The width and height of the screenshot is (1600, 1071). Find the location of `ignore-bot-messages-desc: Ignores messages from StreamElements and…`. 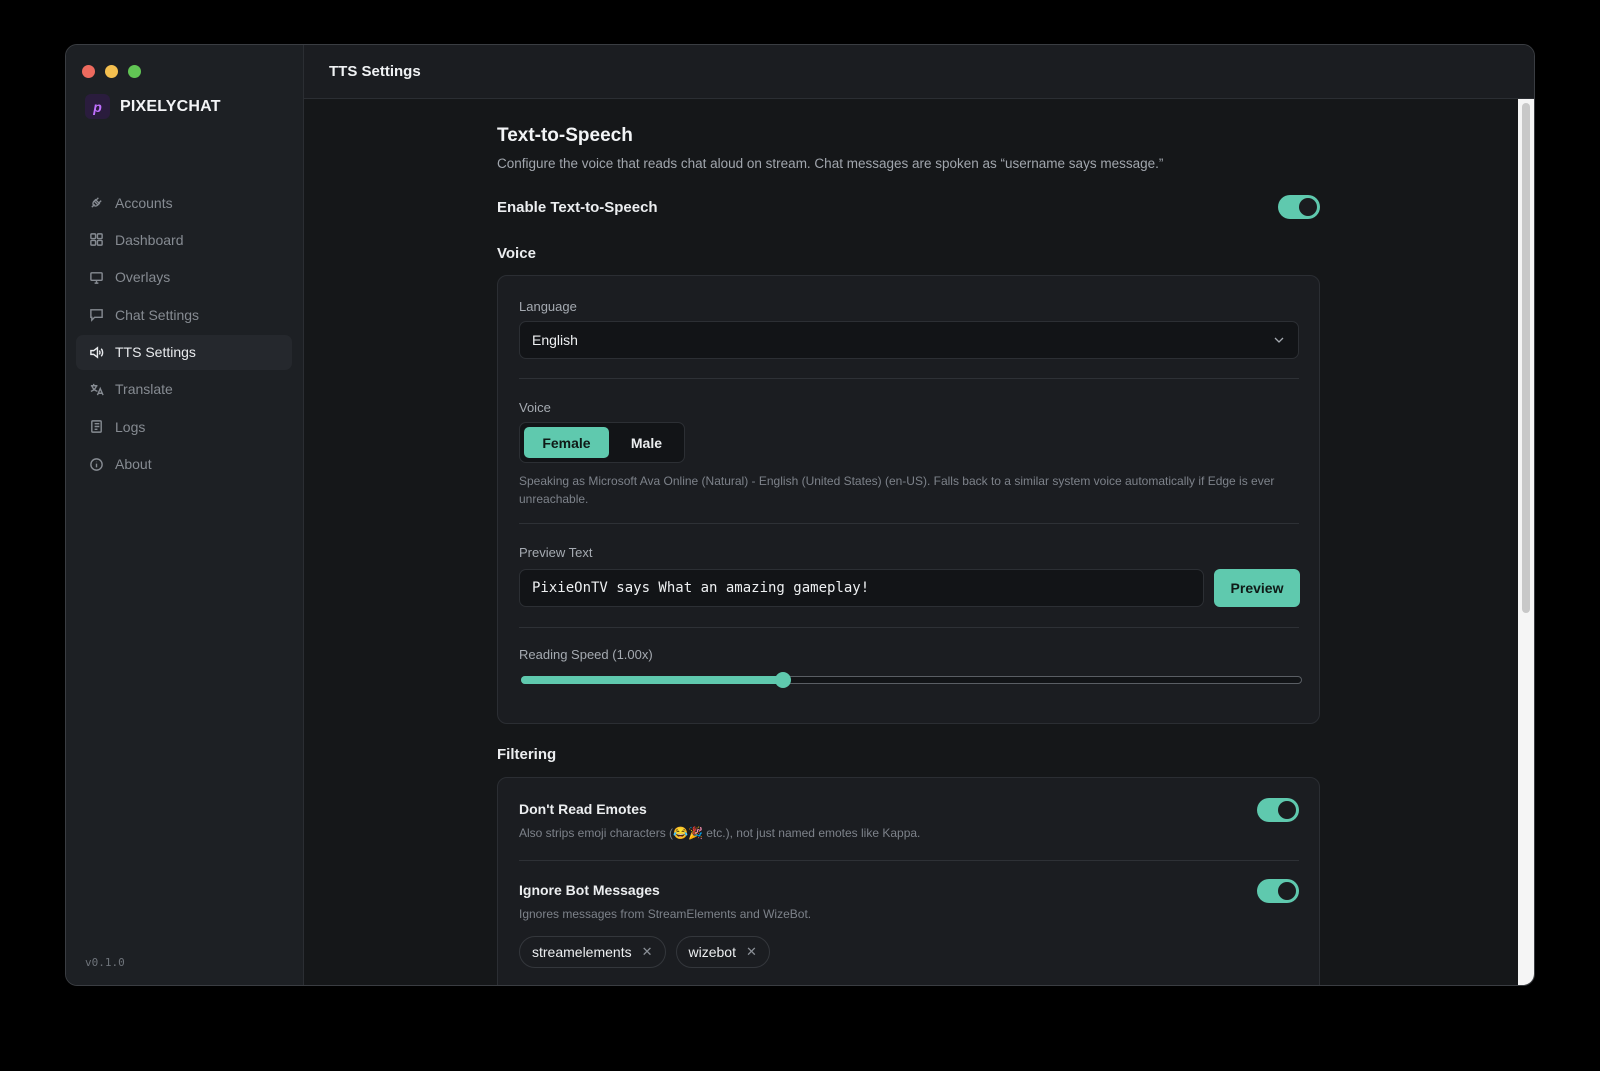

ignore-bot-messages-desc: Ignores messages from StreamElements and… is located at coordinates (665, 914).